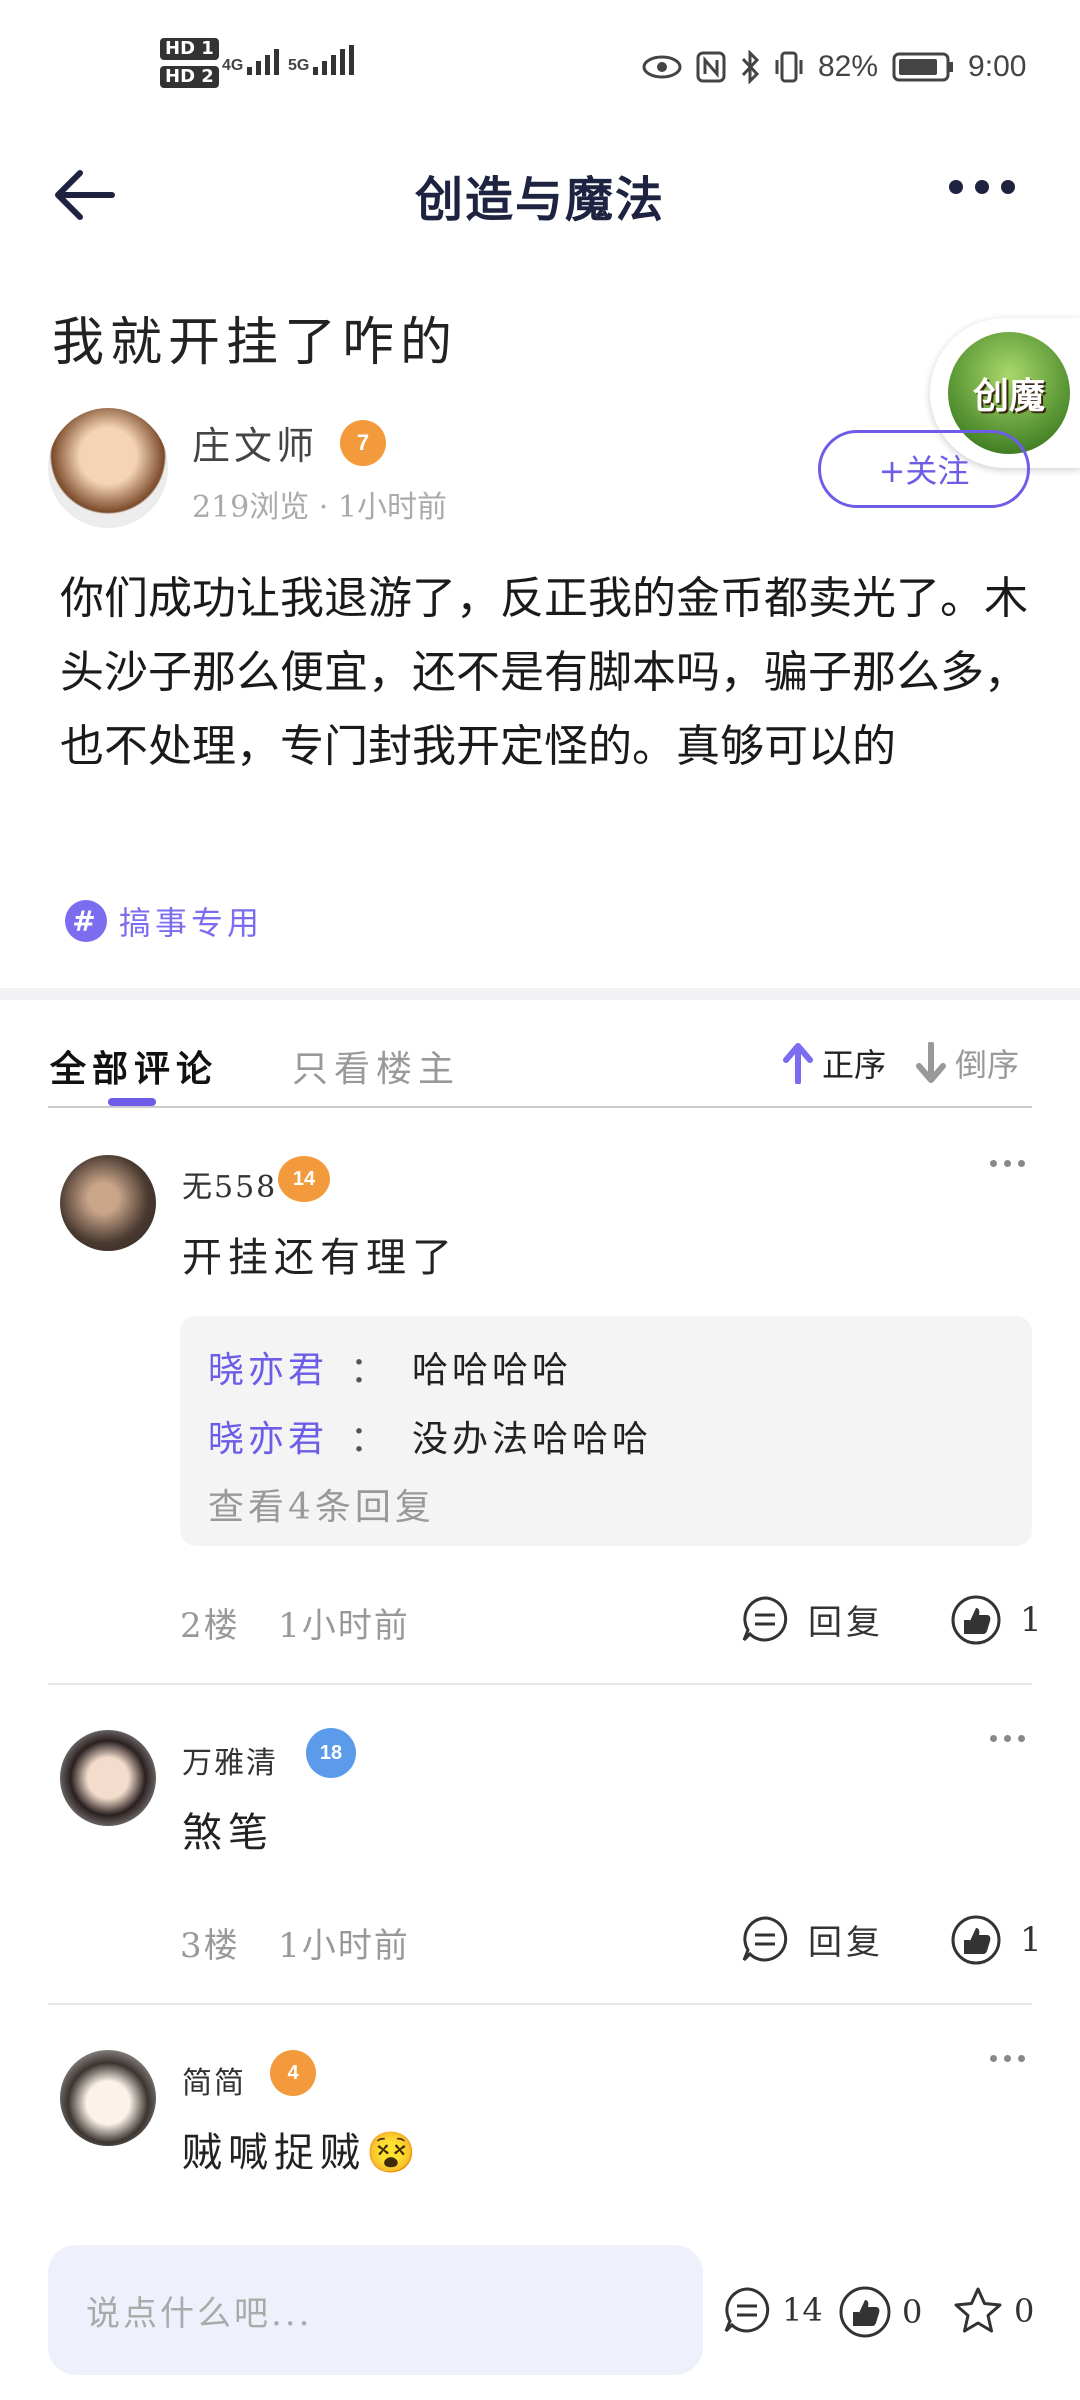 Image resolution: width=1080 pixels, height=2400 pixels. What do you see at coordinates (789, 67) in the screenshot?
I see `vibrate-icon` at bounding box center [789, 67].